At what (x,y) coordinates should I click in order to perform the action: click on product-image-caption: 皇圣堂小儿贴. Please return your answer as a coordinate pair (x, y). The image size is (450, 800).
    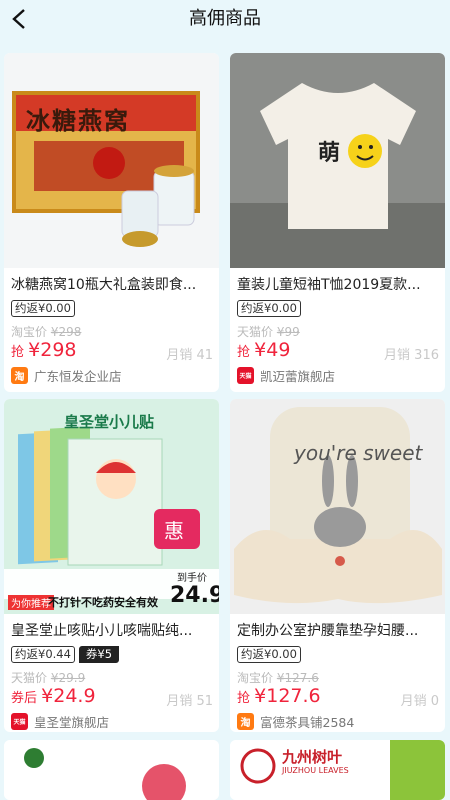
    Looking at the image, I should click on (109, 422).